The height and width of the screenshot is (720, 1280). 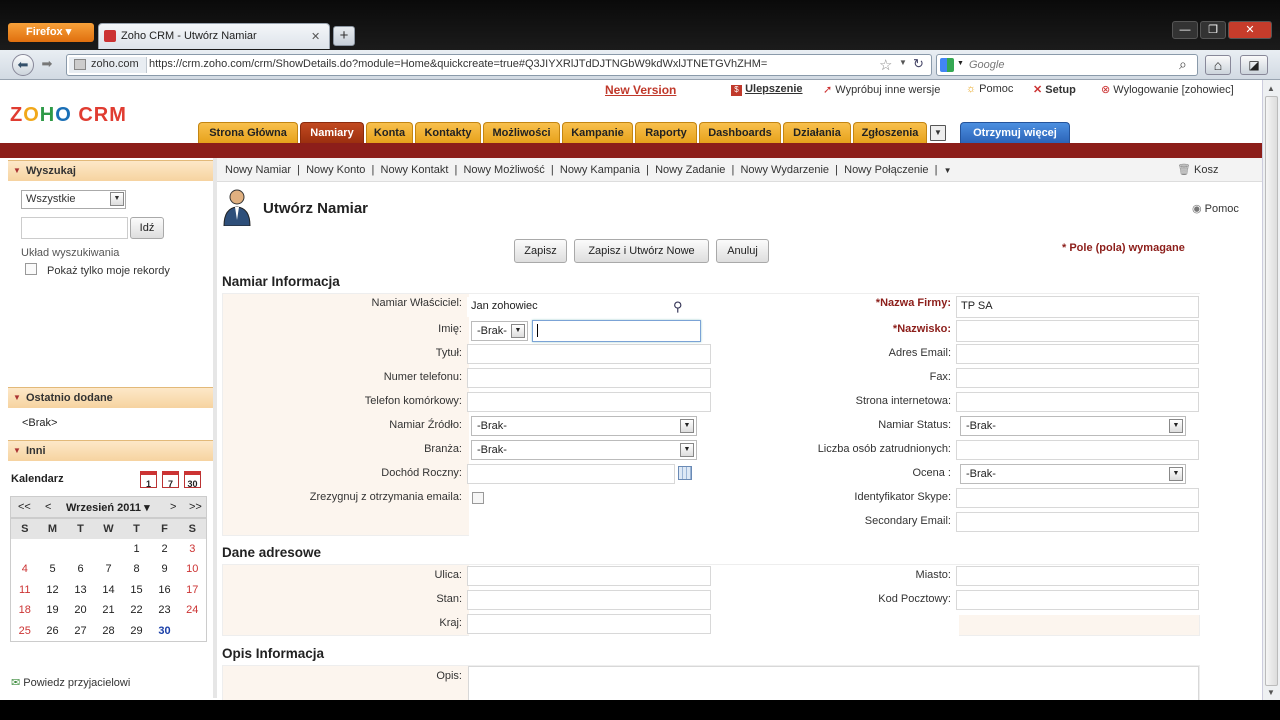 What do you see at coordinates (137, 549) in the screenshot?
I see `calendar-day: 1` at bounding box center [137, 549].